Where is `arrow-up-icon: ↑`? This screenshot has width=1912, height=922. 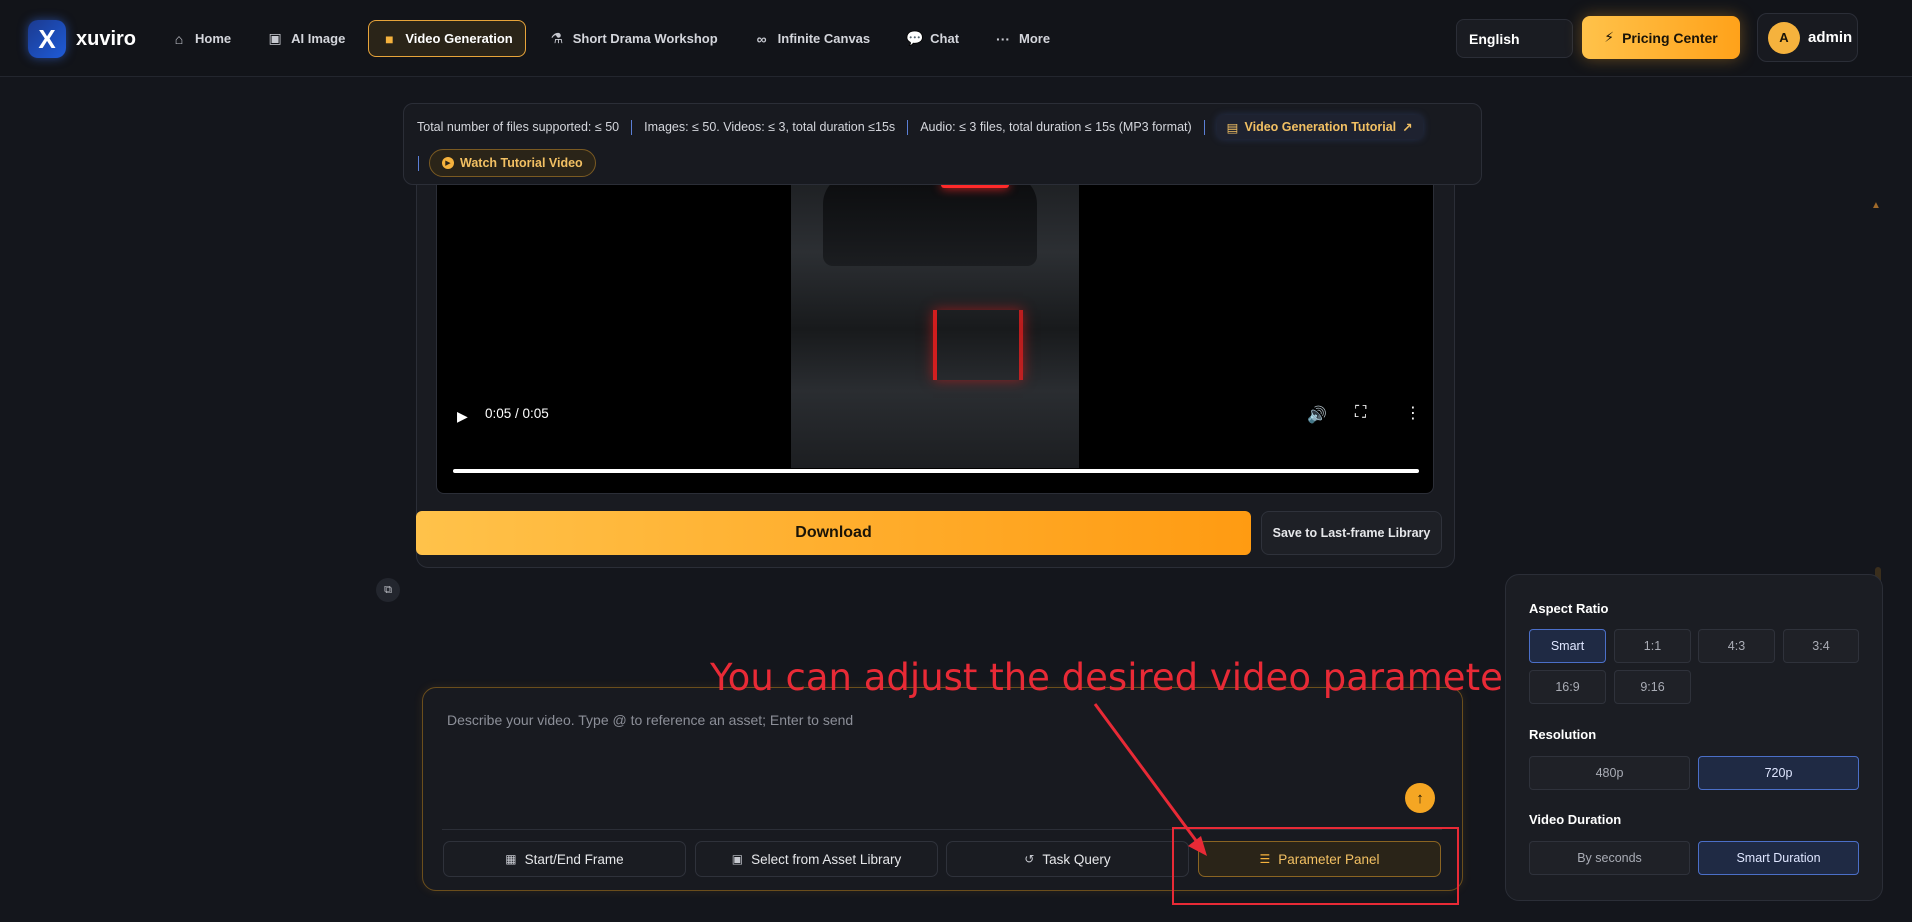
arrow-up-icon: ↑ is located at coordinates (1420, 798).